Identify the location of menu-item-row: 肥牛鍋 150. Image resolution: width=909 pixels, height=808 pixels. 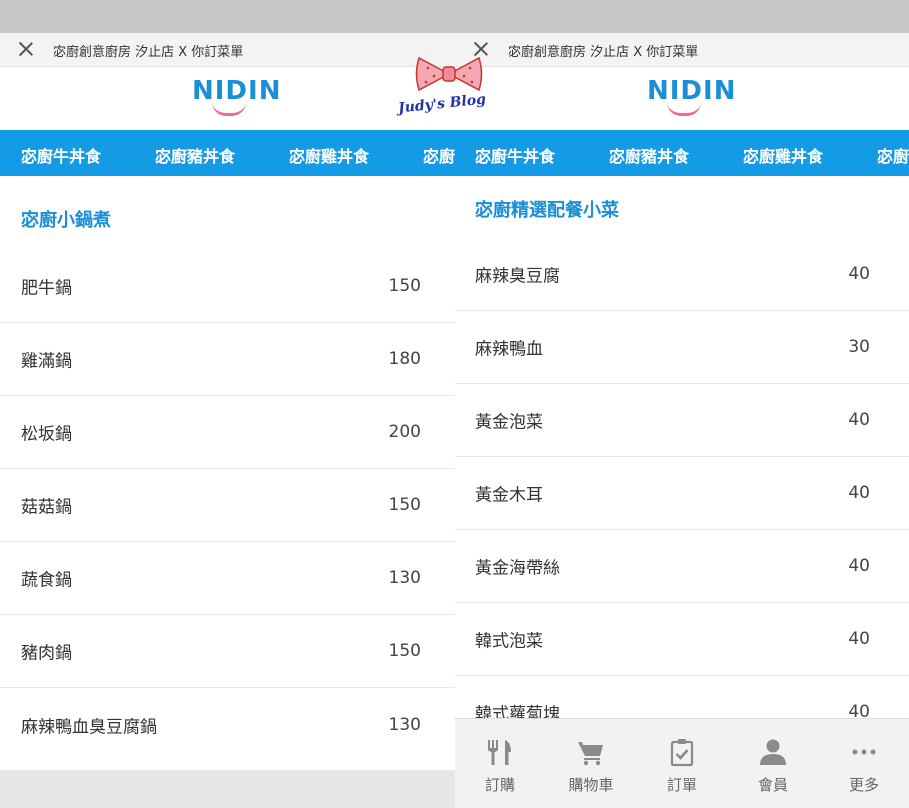
(227, 286).